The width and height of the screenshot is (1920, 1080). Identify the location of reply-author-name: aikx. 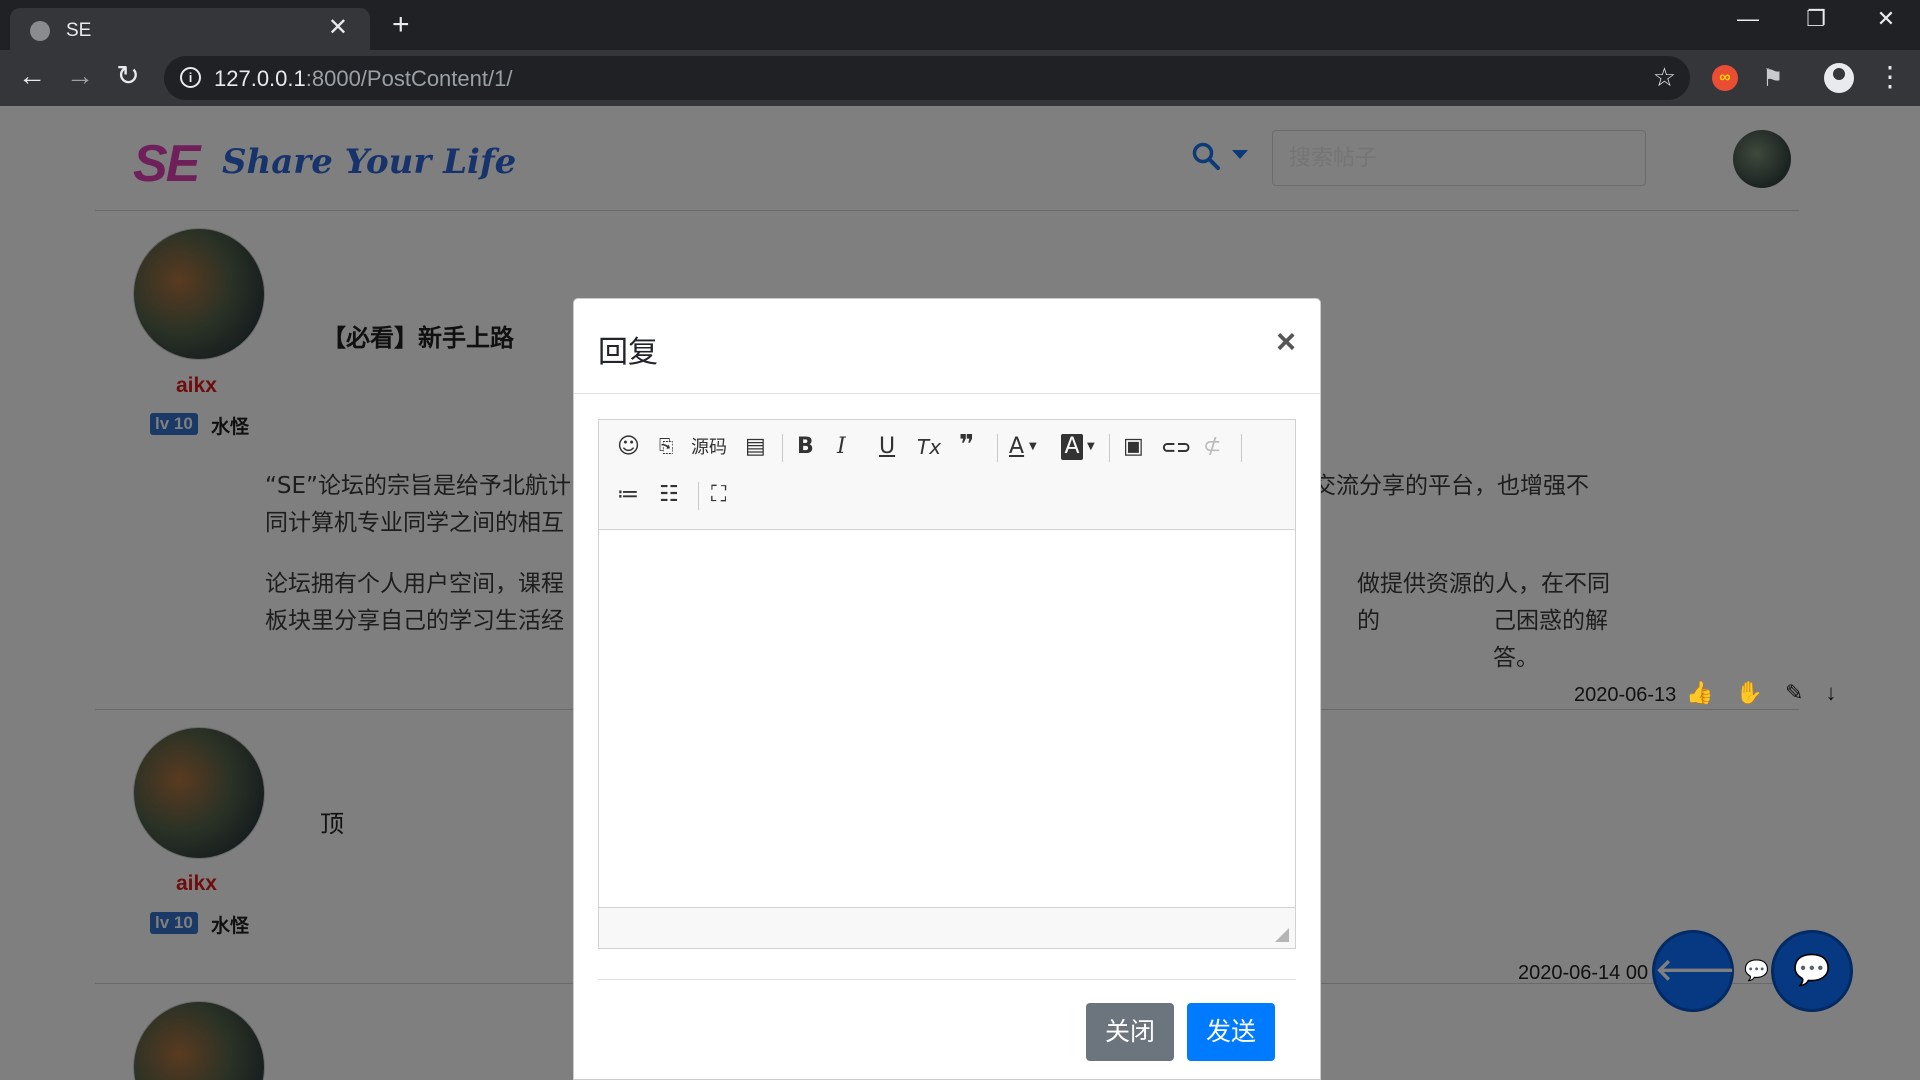
(196, 884).